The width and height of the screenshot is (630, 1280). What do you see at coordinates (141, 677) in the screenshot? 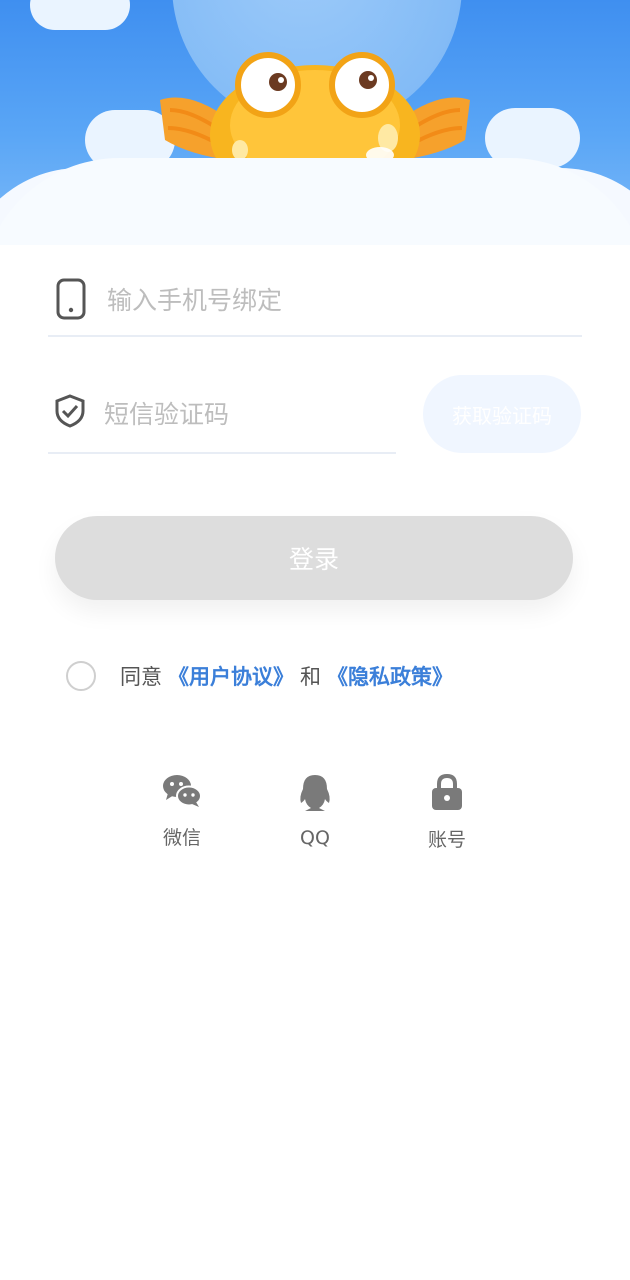
I see `agree-prefix: 同意` at bounding box center [141, 677].